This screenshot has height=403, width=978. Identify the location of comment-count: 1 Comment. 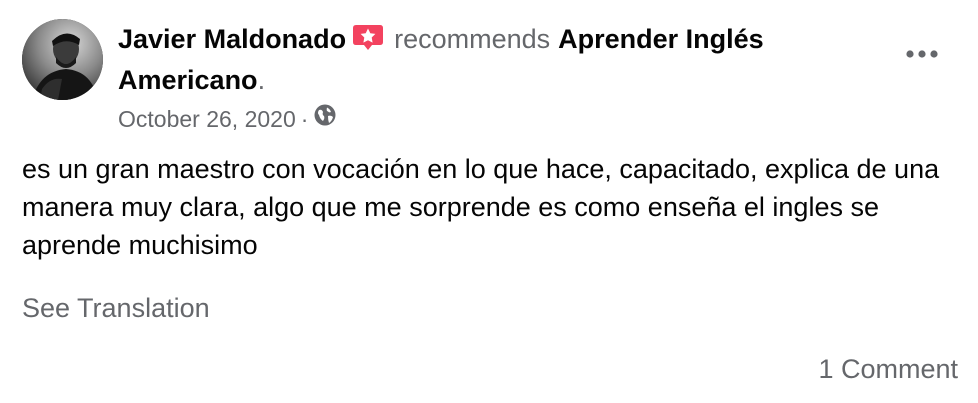
(888, 369).